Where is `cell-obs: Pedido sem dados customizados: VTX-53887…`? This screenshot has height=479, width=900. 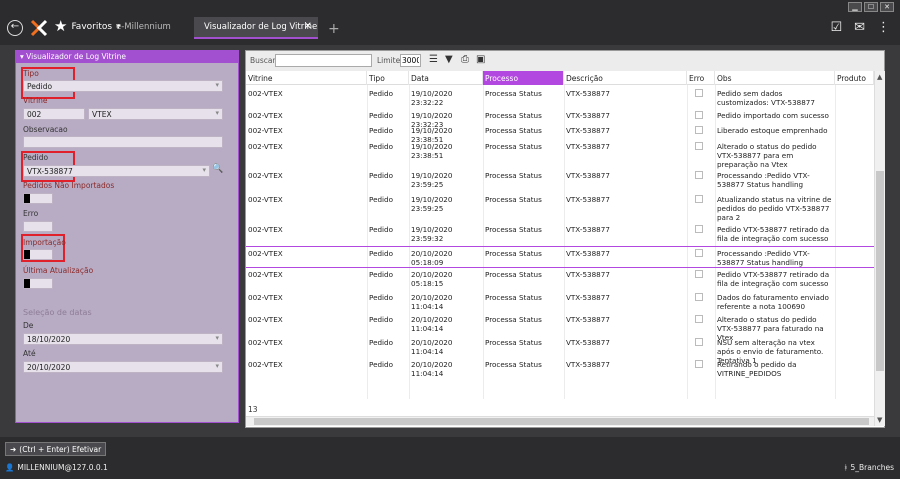 cell-obs: Pedido sem dados customizados: VTX-53887… is located at coordinates (766, 98).